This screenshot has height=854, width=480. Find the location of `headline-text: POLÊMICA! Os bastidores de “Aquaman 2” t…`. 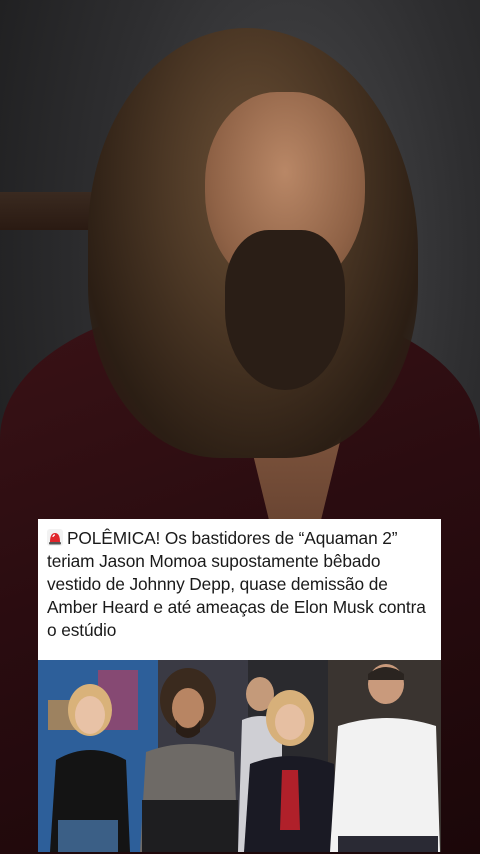

headline-text: POLÊMICA! Os bastidores de “Aquaman 2” t… is located at coordinates (236, 584).